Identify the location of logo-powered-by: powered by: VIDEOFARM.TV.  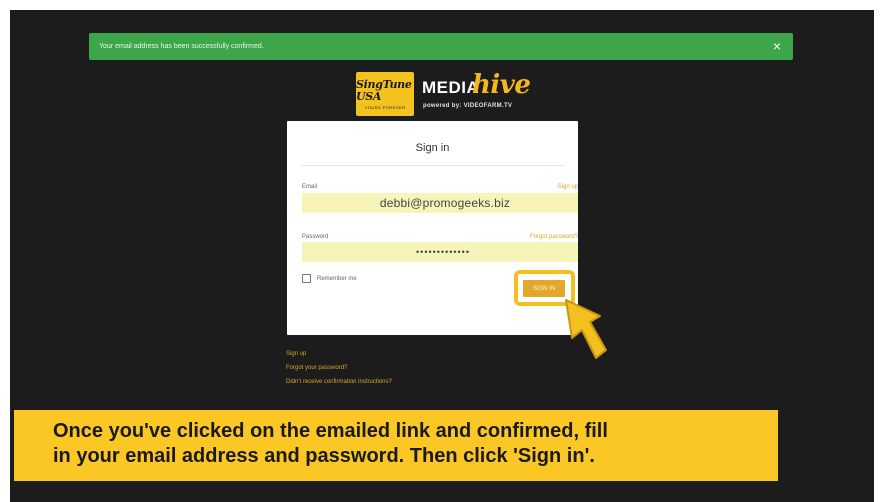
(468, 106).